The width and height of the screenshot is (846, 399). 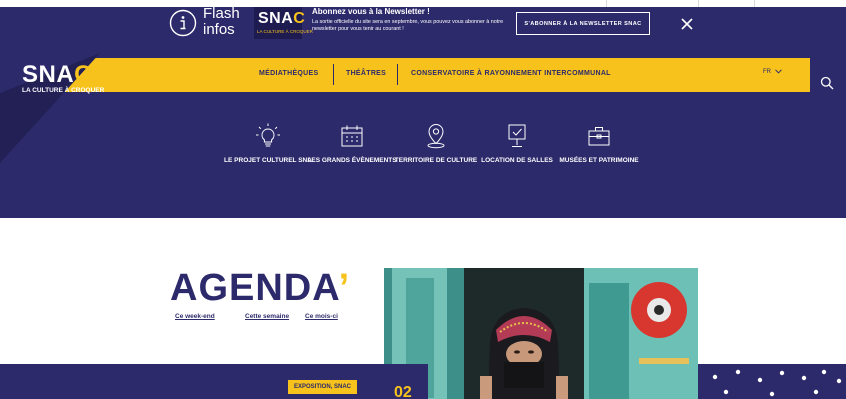 I want to click on menu-item-territoire: TERRITOIRE DE CULTURE, so click(x=436, y=143).